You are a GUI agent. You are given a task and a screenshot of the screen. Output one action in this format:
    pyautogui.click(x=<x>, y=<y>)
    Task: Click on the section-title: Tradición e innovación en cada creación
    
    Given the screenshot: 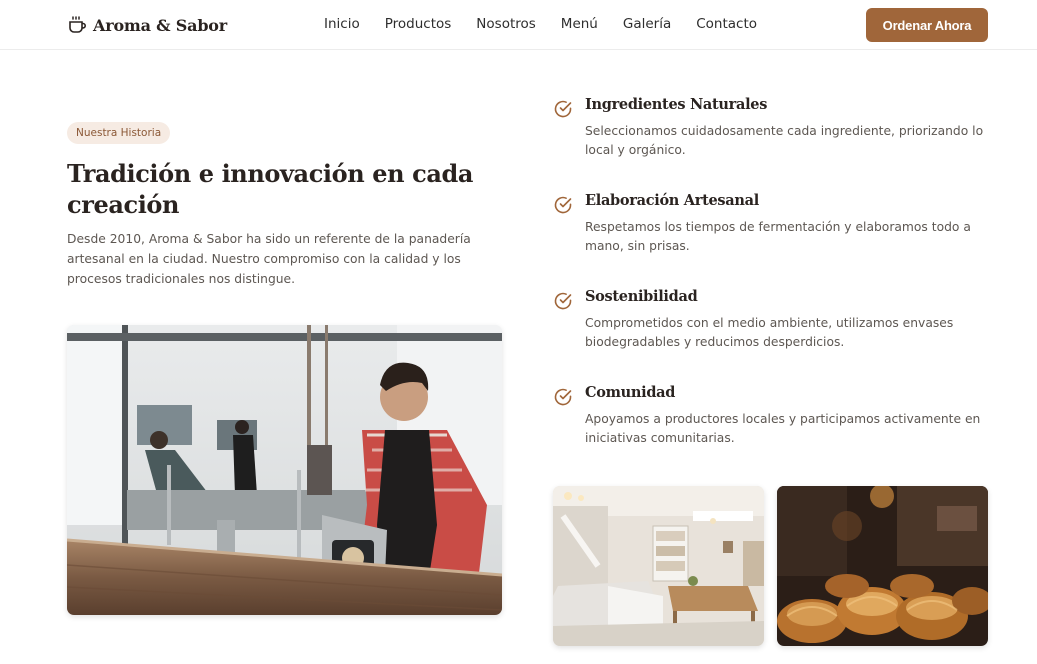 What is the action you would take?
    pyautogui.click(x=270, y=189)
    